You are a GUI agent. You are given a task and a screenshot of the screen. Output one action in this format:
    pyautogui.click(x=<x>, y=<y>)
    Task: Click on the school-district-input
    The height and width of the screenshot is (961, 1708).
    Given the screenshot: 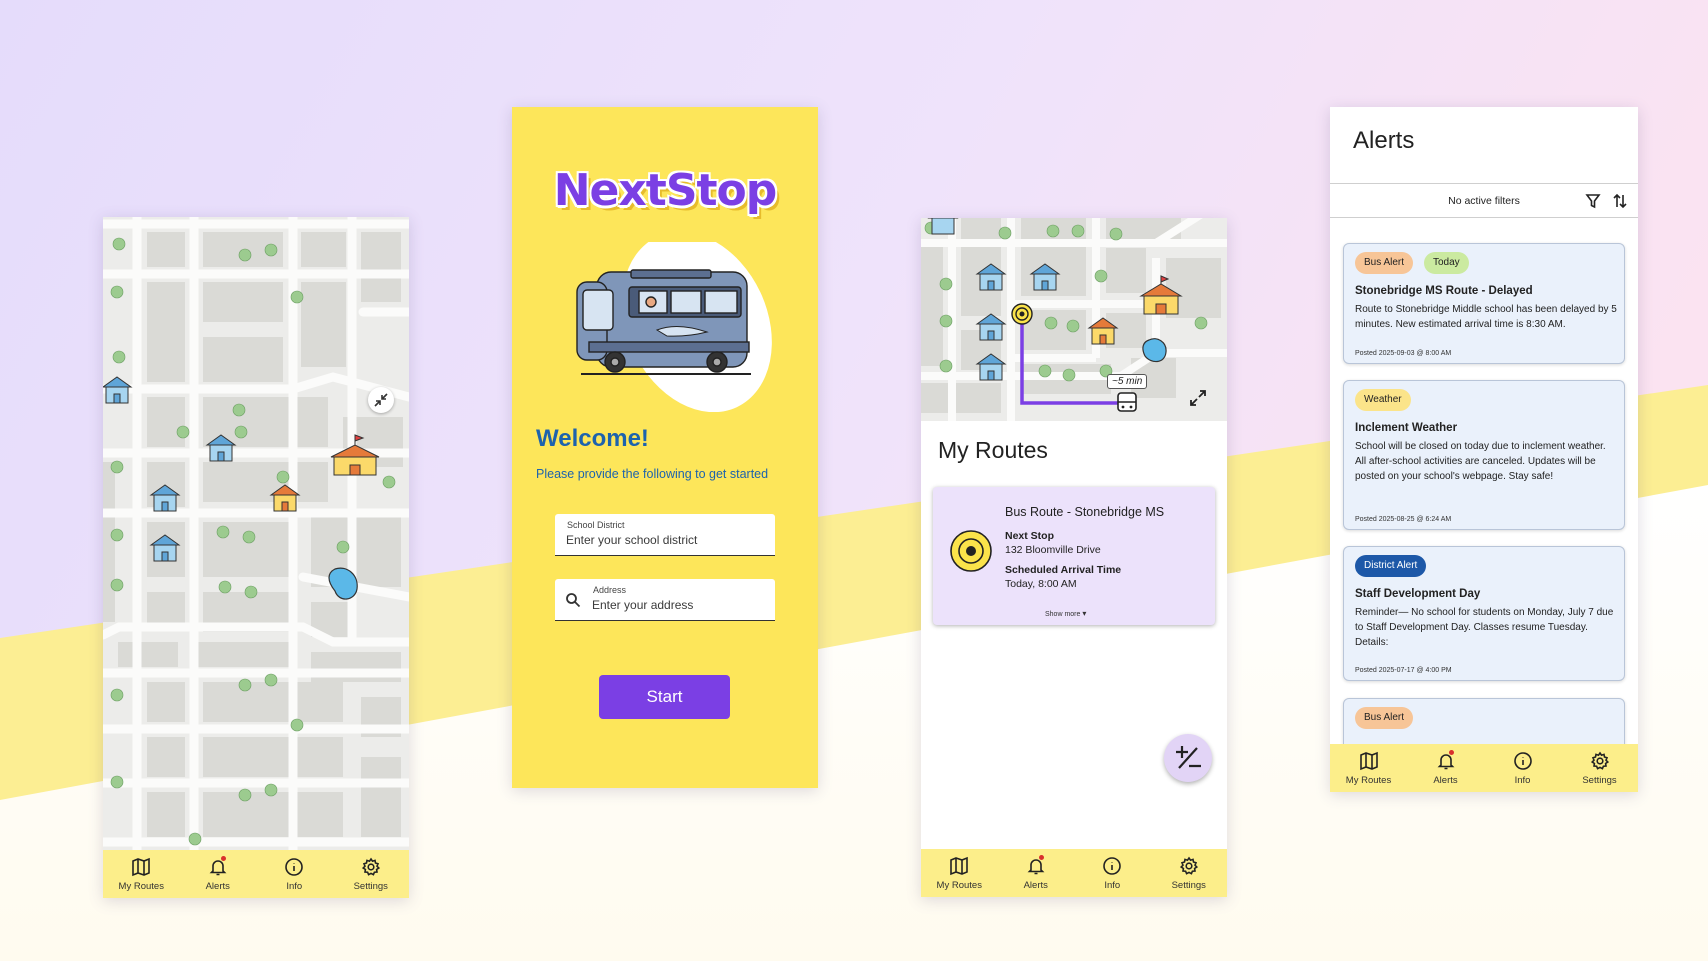 What is the action you would take?
    pyautogui.click(x=666, y=540)
    